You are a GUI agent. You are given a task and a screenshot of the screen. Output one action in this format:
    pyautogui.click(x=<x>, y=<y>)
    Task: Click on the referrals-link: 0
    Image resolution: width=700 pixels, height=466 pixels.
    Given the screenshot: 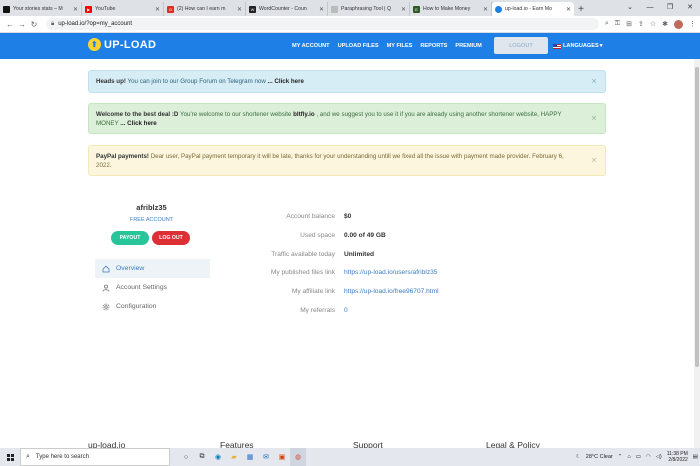 What is the action you would take?
    pyautogui.click(x=346, y=310)
    